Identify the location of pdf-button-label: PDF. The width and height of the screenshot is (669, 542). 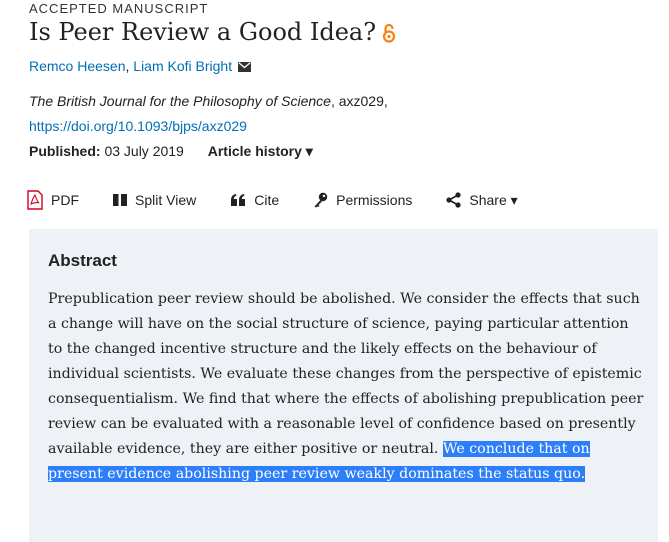
(65, 200).